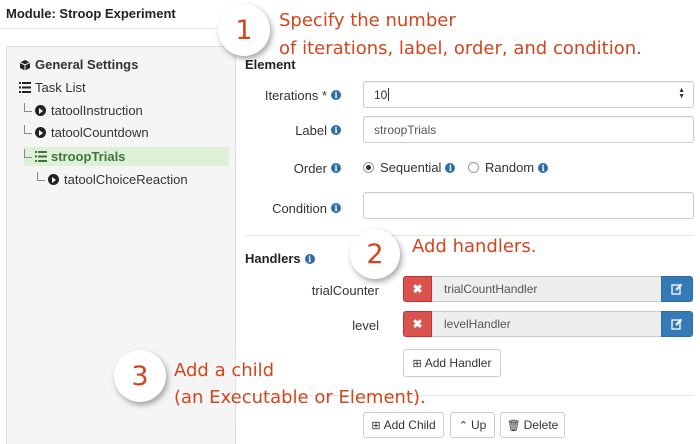  I want to click on add-handler-button: ⊞ Add Handler, so click(452, 363).